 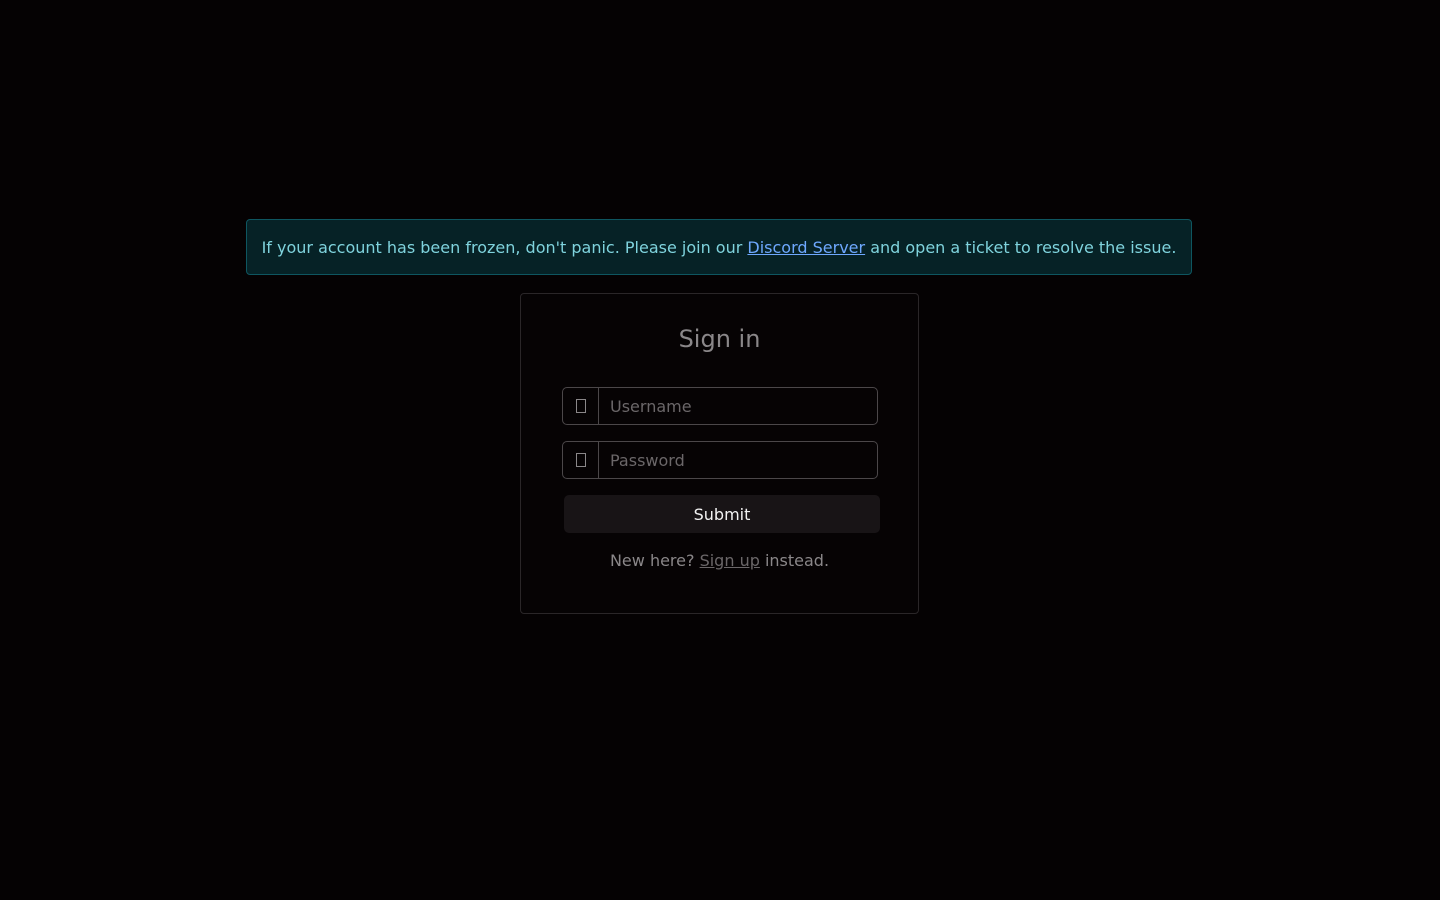 I want to click on user-icon, so click(x=581, y=406).